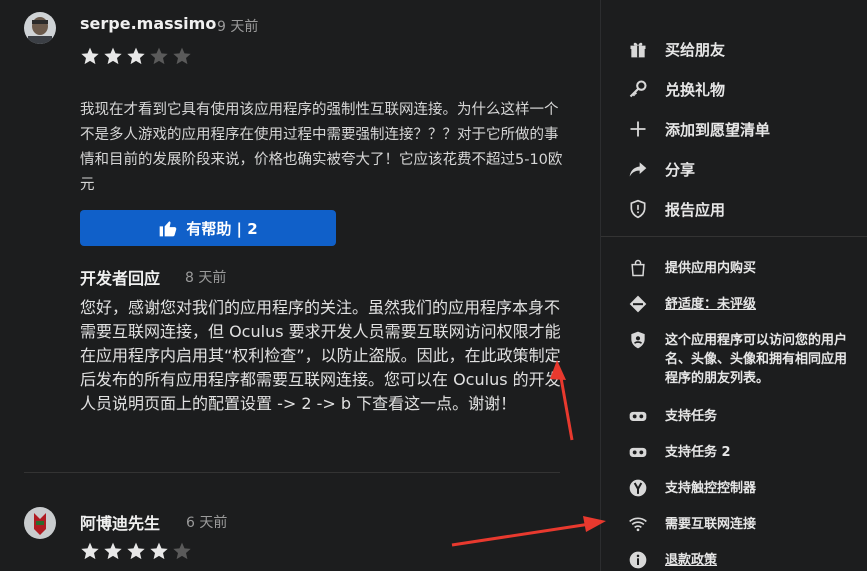 This screenshot has height=571, width=867. What do you see at coordinates (207, 523) in the screenshot?
I see `review-time: 6 天前` at bounding box center [207, 523].